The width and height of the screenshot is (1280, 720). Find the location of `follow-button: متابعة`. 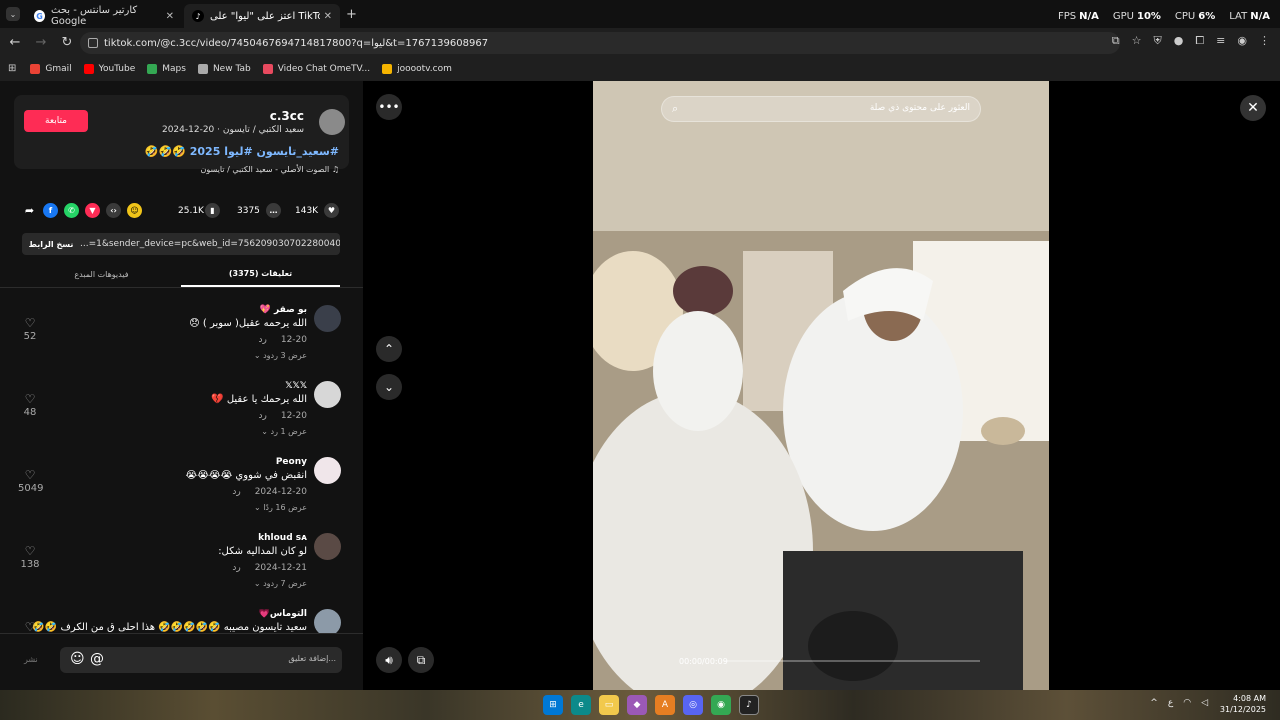

follow-button: متابعة is located at coordinates (56, 121).